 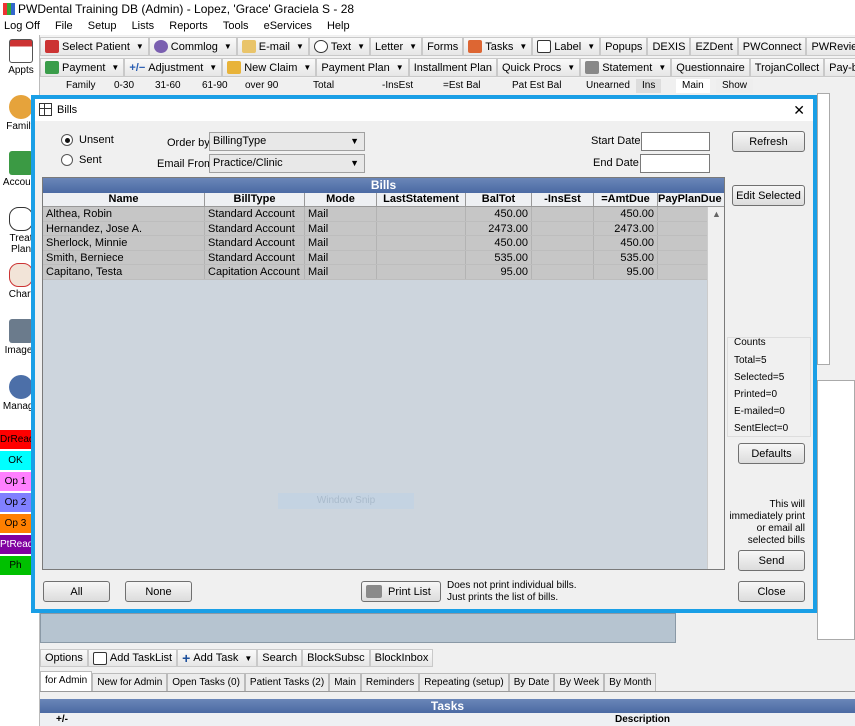 What do you see at coordinates (21, 59) in the screenshot?
I see `module-appts: Appts` at bounding box center [21, 59].